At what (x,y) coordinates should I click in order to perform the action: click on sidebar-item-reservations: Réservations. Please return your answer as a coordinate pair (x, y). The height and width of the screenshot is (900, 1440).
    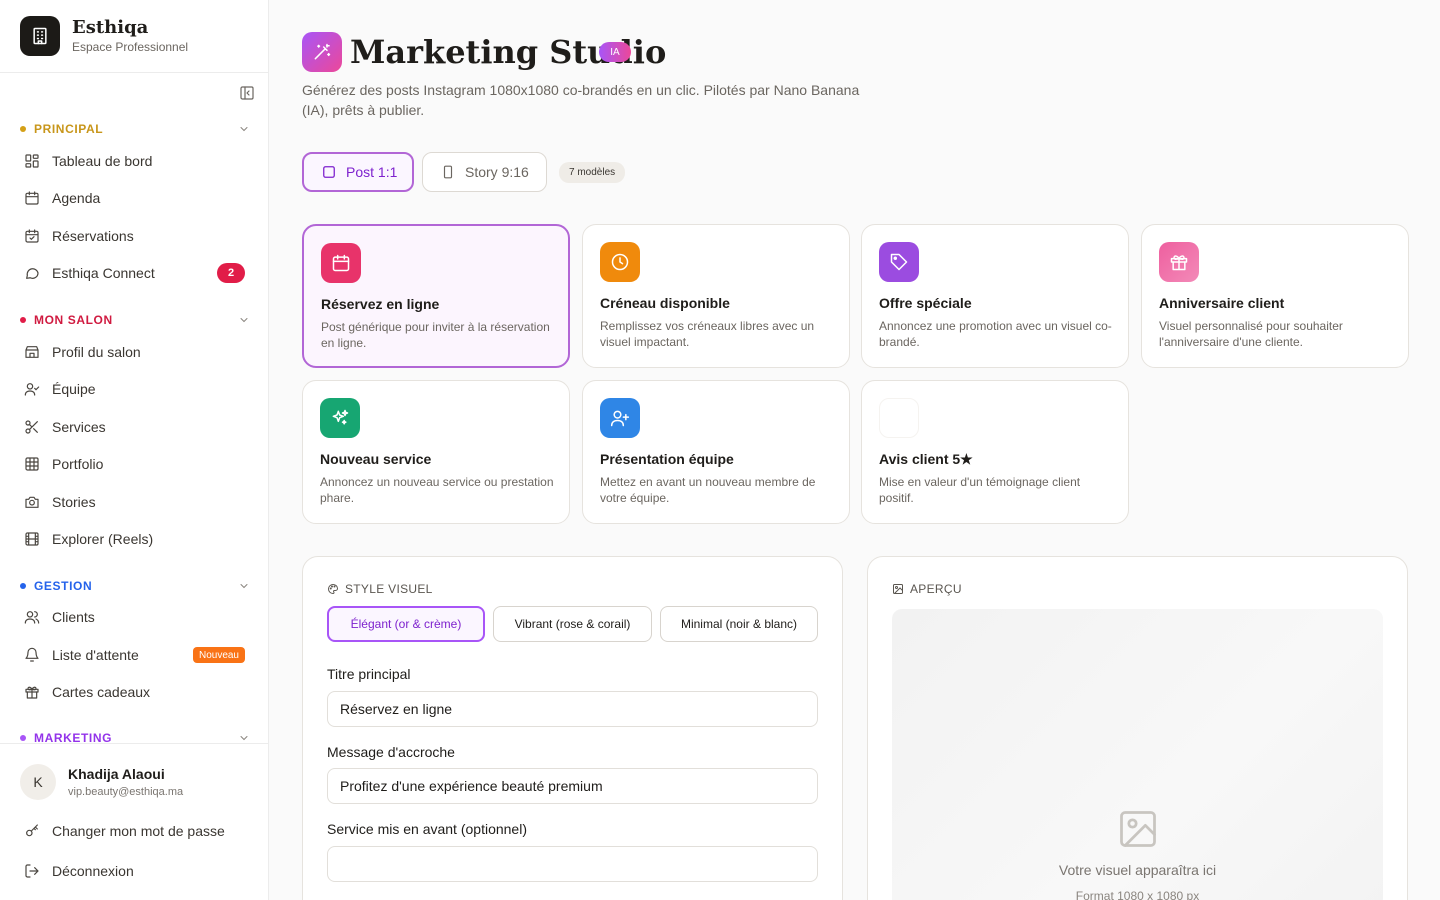
    Looking at the image, I should click on (134, 236).